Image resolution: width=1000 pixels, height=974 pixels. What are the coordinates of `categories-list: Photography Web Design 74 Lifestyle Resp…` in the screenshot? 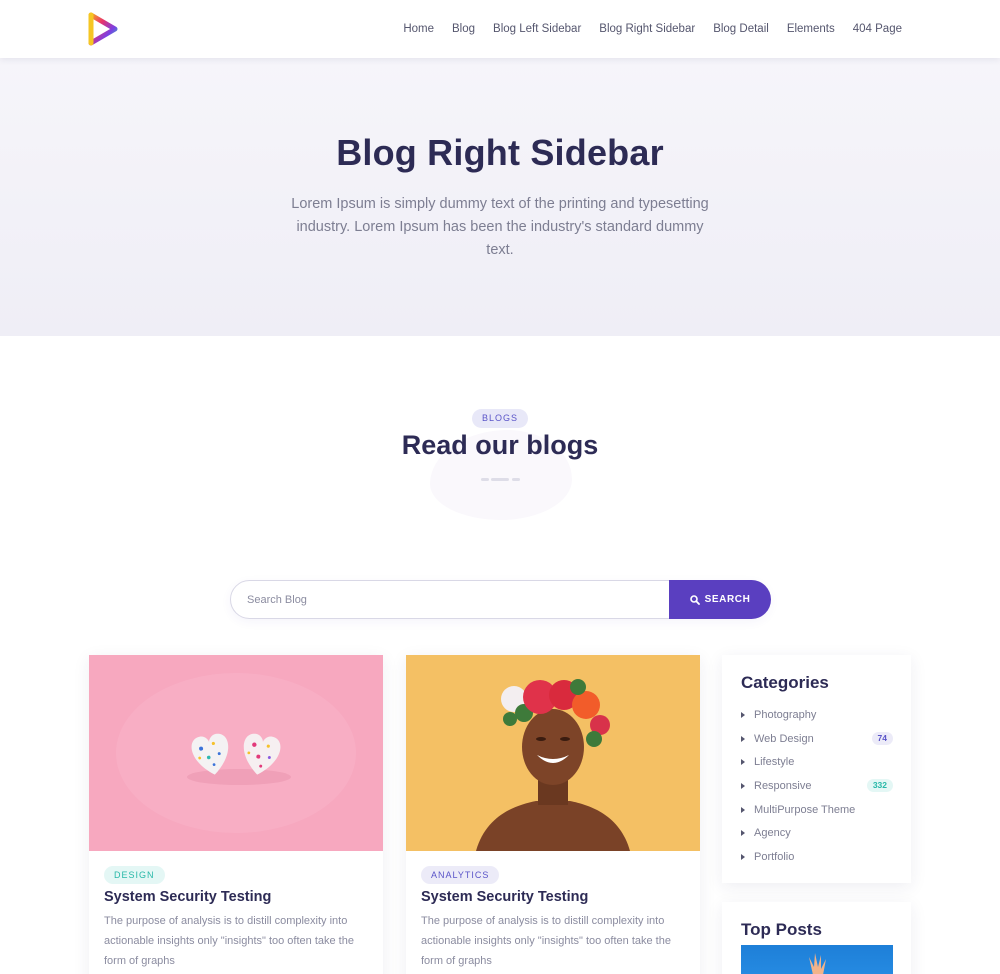 It's located at (817, 786).